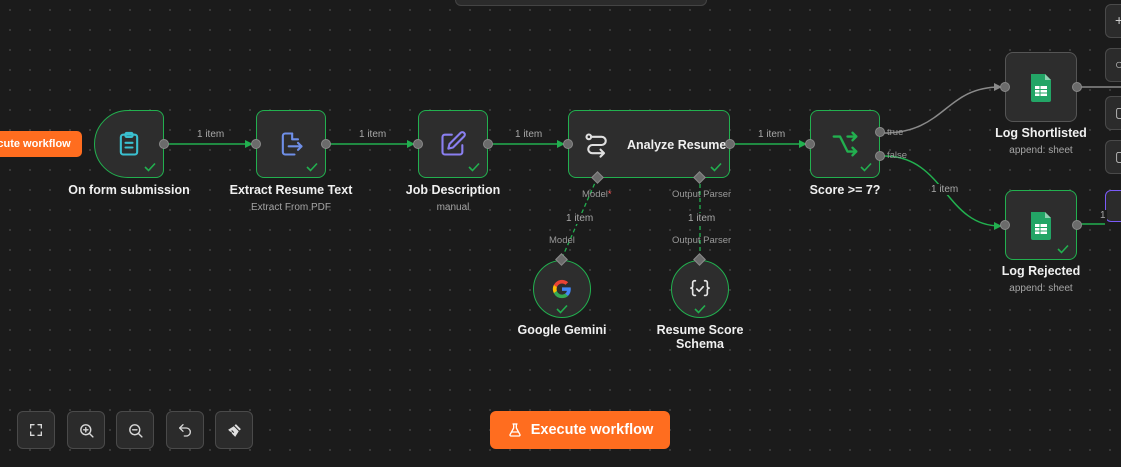 The width and height of the screenshot is (1121, 467). What do you see at coordinates (880, 132) in the screenshot?
I see `true-output-handle` at bounding box center [880, 132].